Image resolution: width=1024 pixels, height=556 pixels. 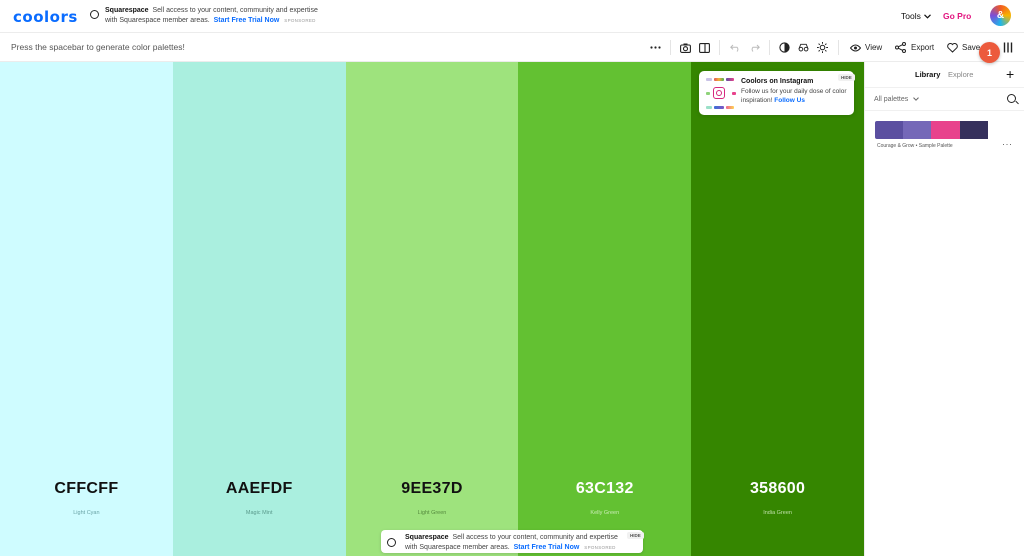 I want to click on color-name: India Green, so click(x=777, y=513).